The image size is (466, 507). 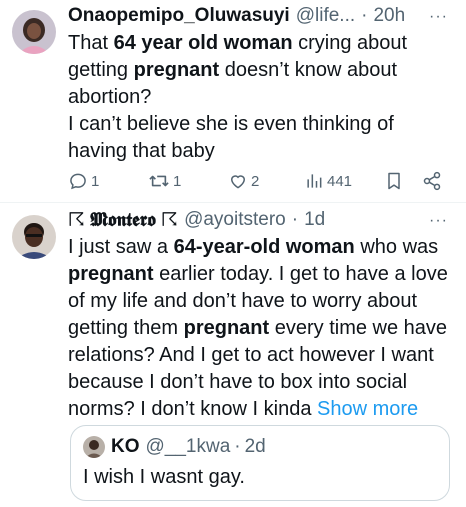 I want to click on repost-button: 1, so click(x=164, y=181).